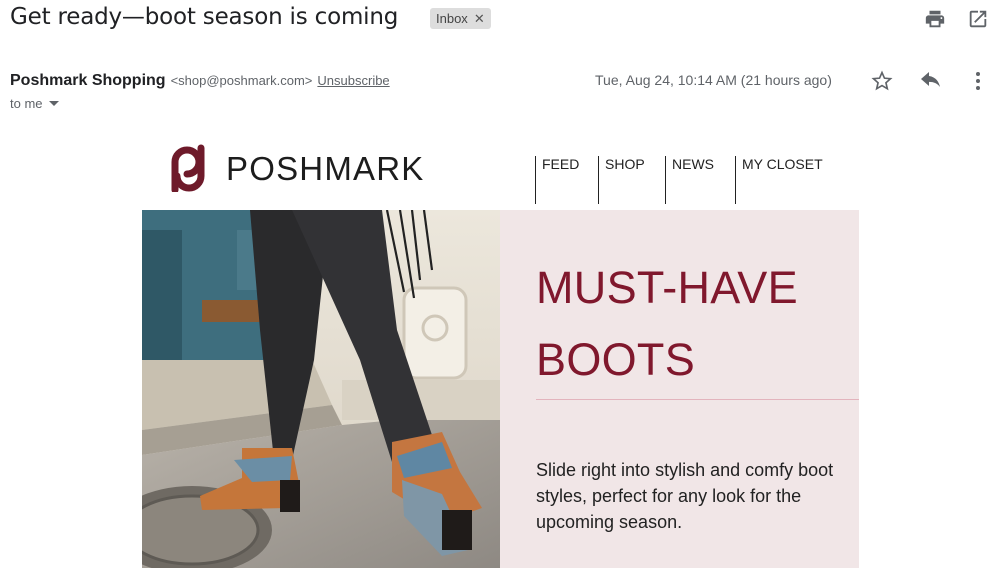 This screenshot has width=1000, height=580. Describe the element at coordinates (325, 169) in the screenshot. I see `brand-wordmark: POSHMARK` at that location.